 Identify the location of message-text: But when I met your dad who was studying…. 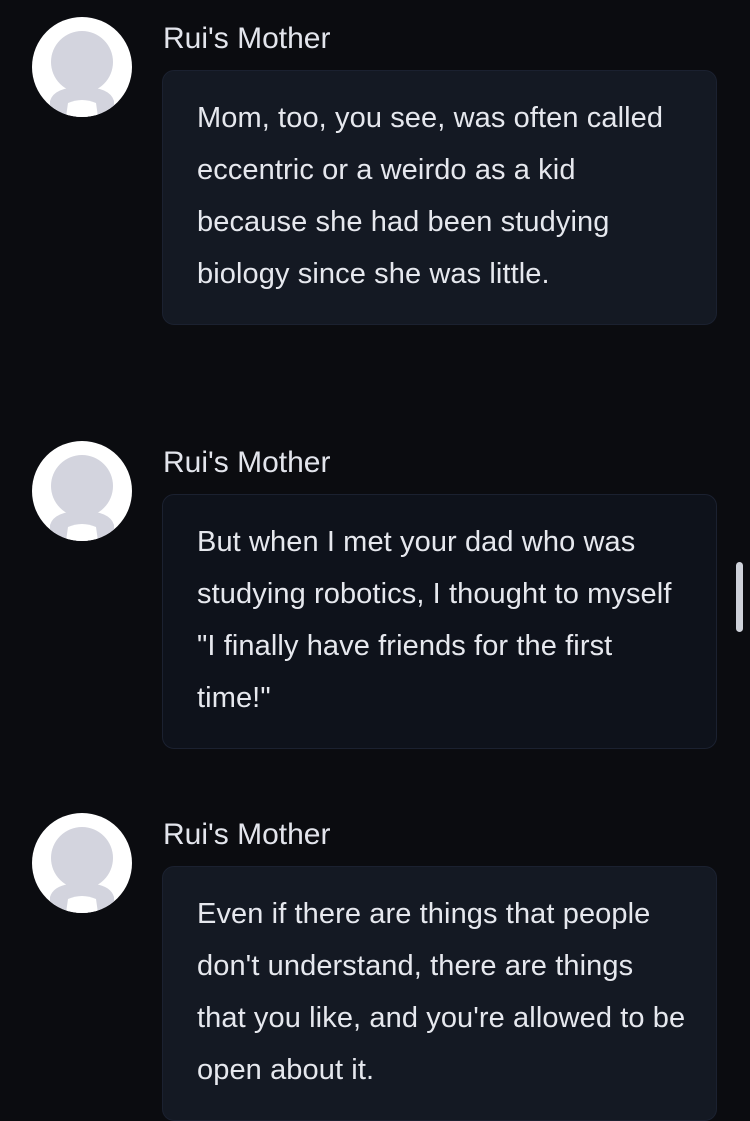
(434, 620).